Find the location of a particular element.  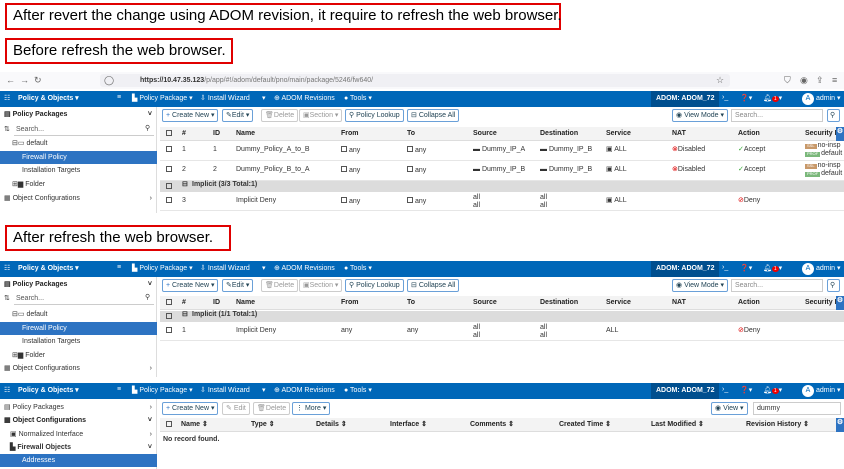

account-icon: ◉ is located at coordinates (804, 80).